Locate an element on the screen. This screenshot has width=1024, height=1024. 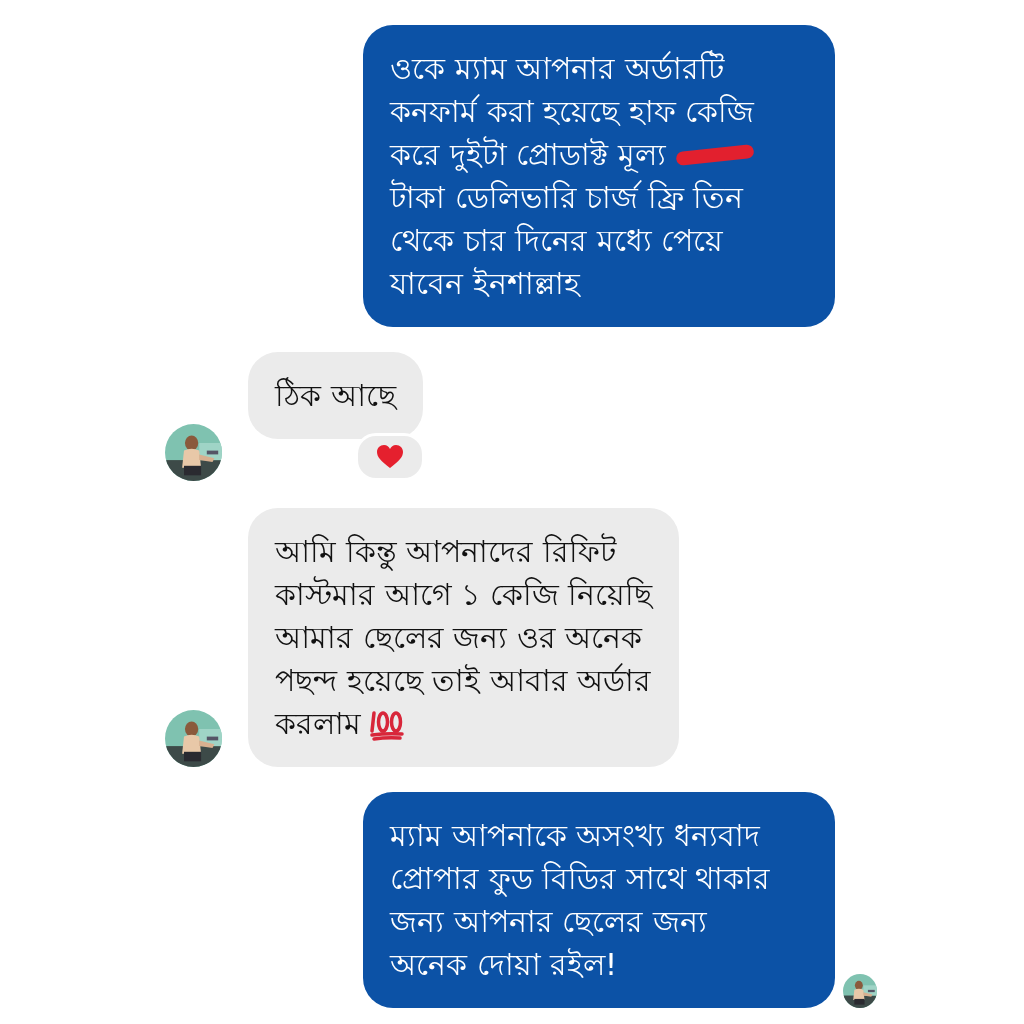
message-text: করে দুইটা প্রোডাক্ট মূল্য is located at coordinates (528, 155).